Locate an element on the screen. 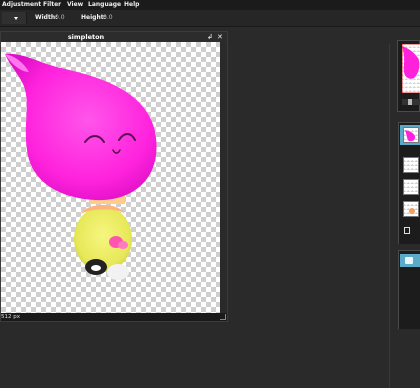  tool-options-bar: Width: 0.0 Height: 0.0 is located at coordinates (210, 18).